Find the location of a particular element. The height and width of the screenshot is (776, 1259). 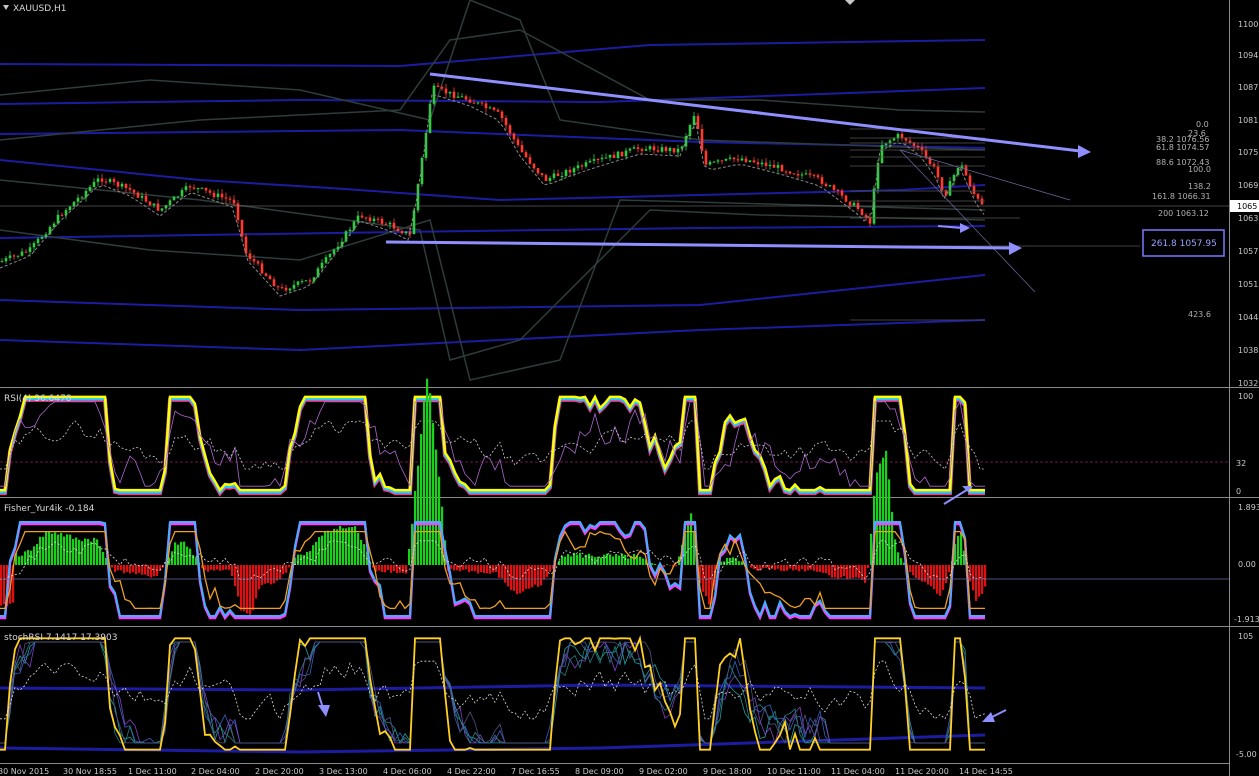

fib-level-161: 161.8 1066.31 is located at coordinates (1181, 196).